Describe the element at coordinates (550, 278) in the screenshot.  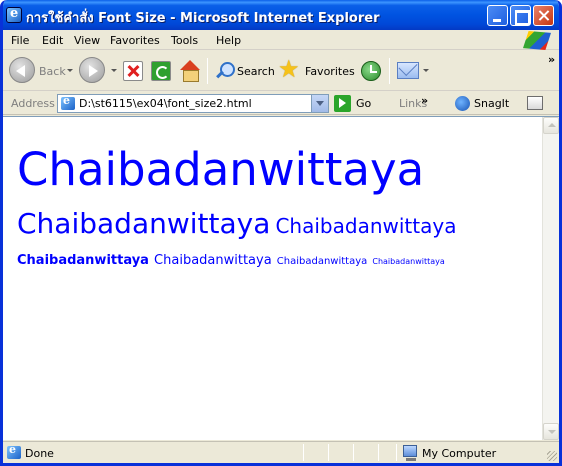
I see `vertical-scrollbar` at that location.